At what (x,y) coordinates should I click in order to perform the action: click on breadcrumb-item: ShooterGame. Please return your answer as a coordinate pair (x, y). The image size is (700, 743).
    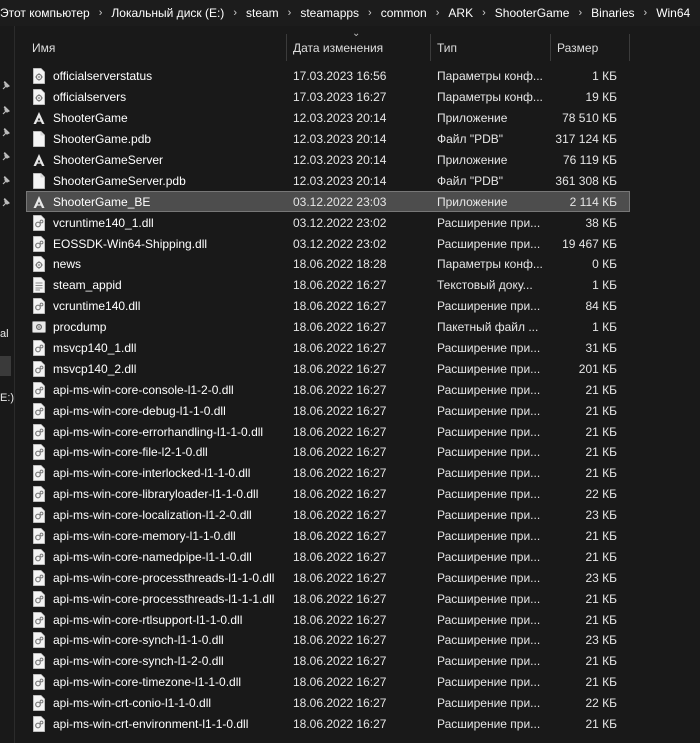
    Looking at the image, I should click on (532, 13).